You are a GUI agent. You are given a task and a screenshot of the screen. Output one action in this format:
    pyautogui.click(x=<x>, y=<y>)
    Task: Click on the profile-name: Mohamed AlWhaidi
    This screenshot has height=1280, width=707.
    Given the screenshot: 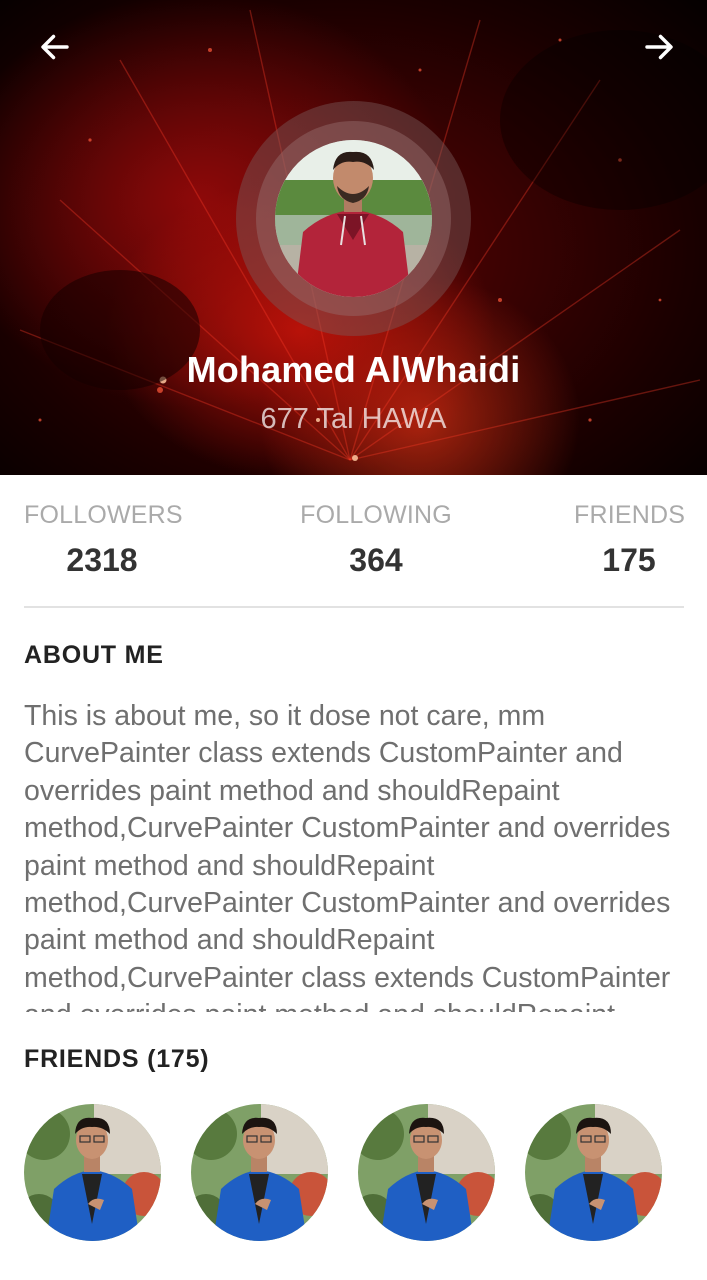 What is the action you would take?
    pyautogui.click(x=353, y=369)
    